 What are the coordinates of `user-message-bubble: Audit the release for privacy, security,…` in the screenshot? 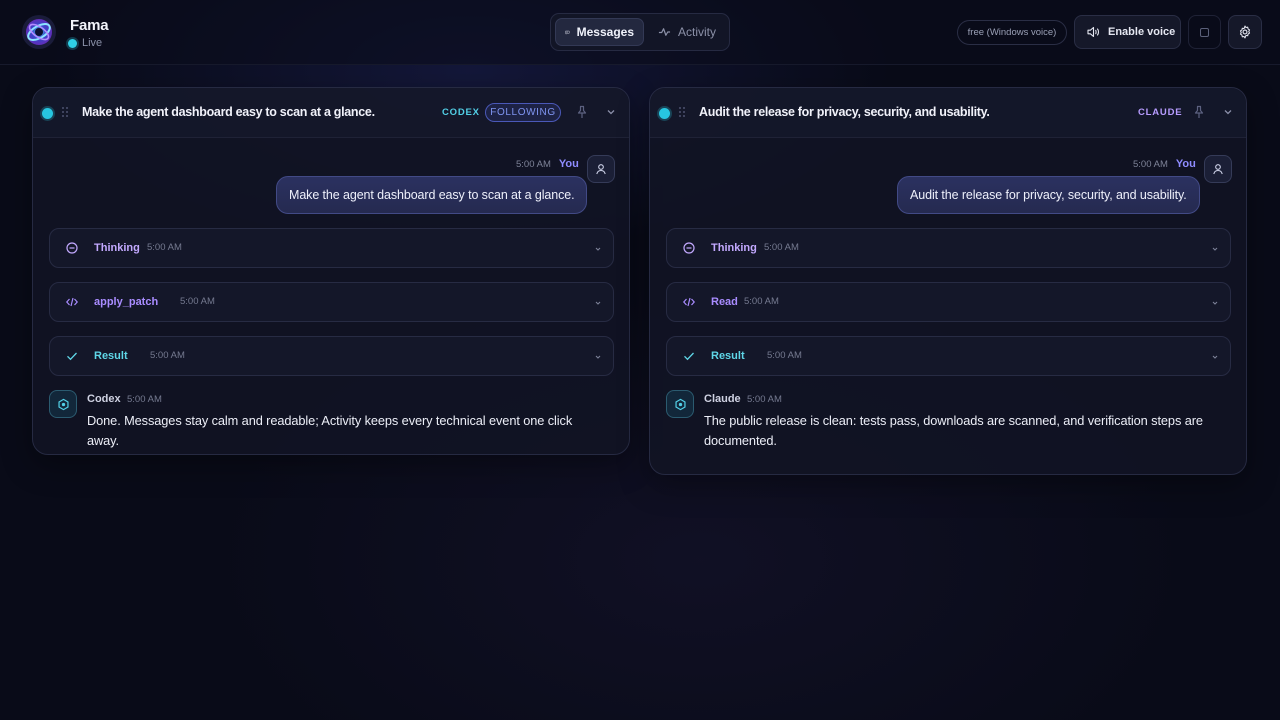 It's located at (1048, 195).